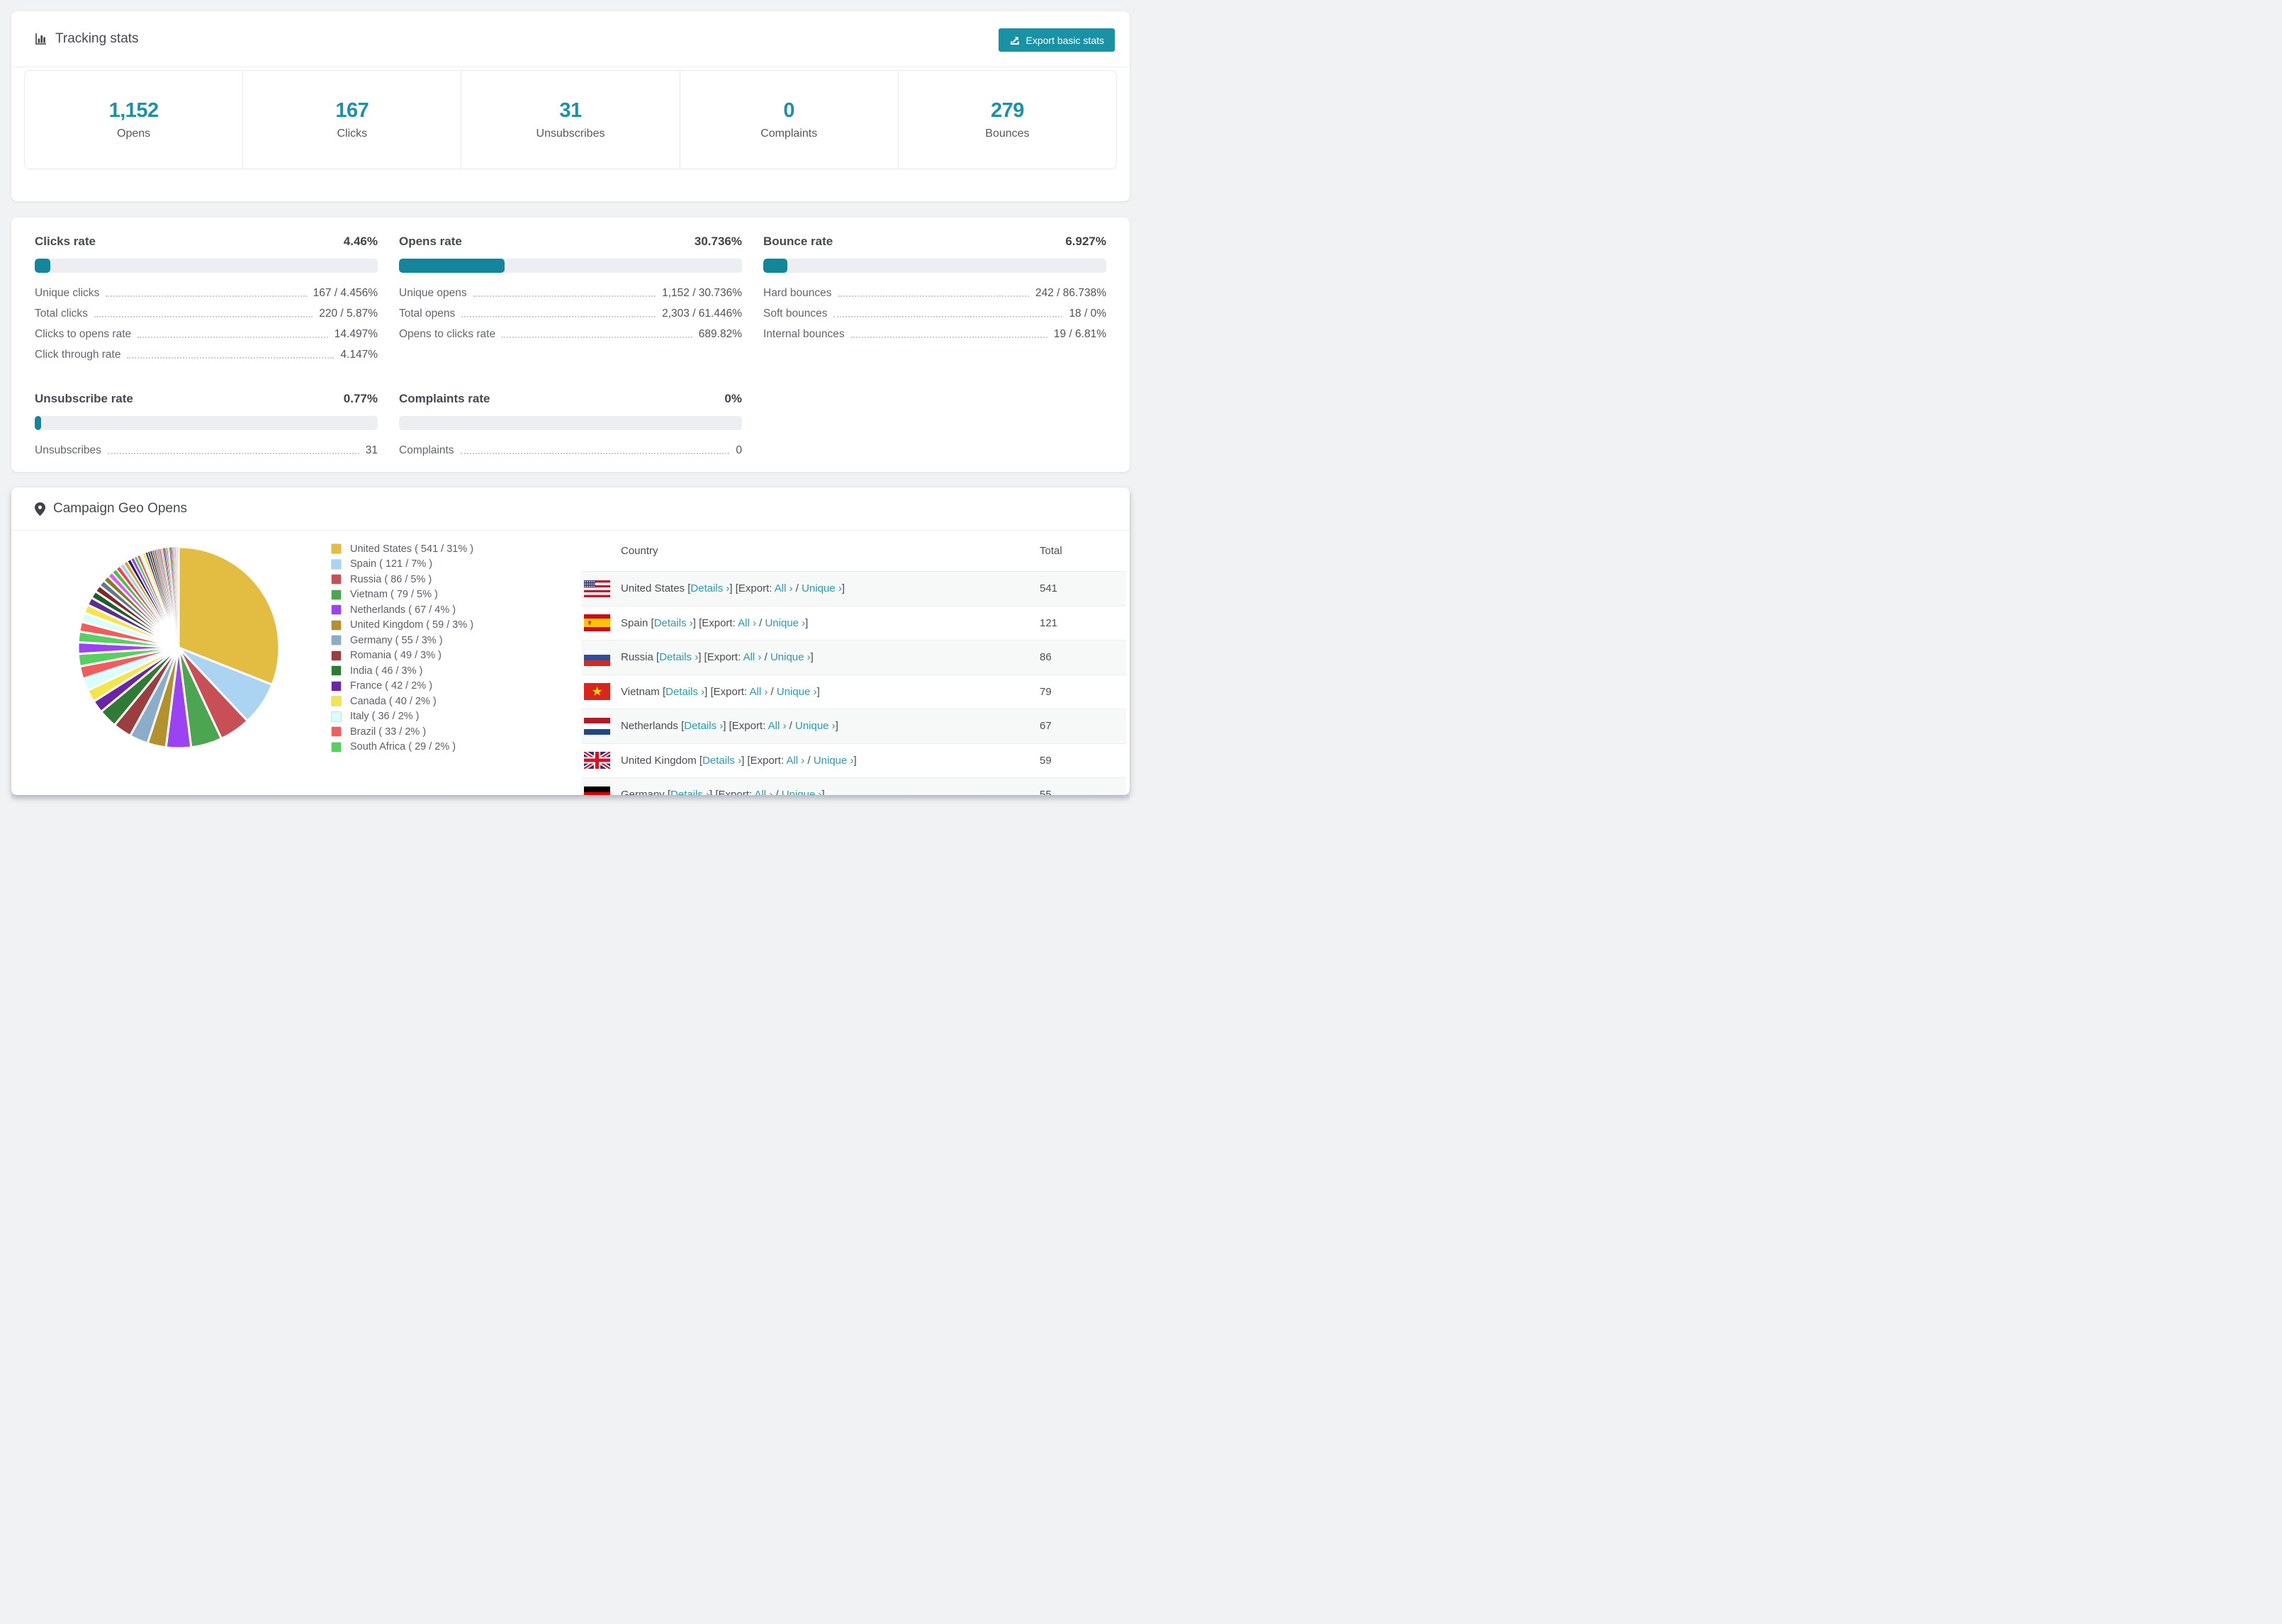 This screenshot has width=2282, height=1624. What do you see at coordinates (570, 798) in the screenshot?
I see `card-bottom-shadow` at bounding box center [570, 798].